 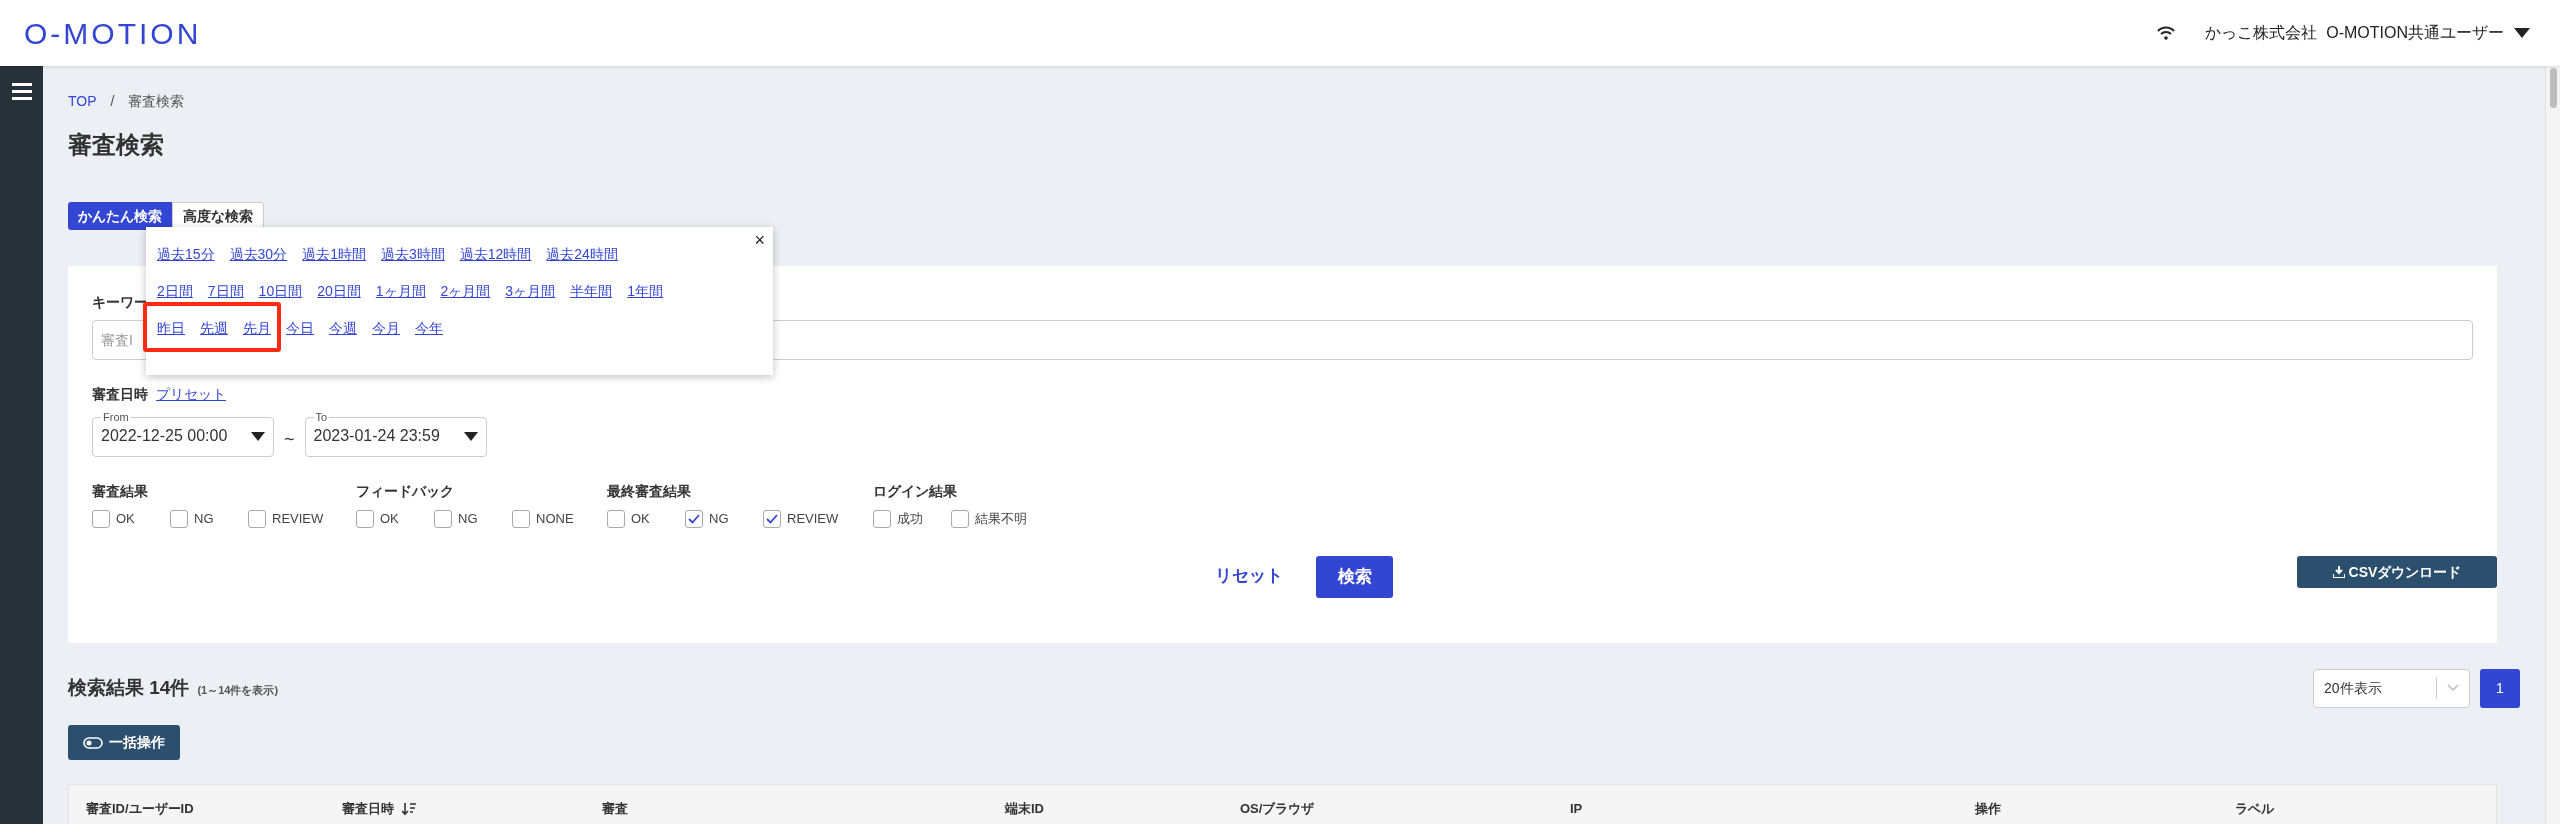 What do you see at coordinates (2500, 688) in the screenshot?
I see `page-button: 1` at bounding box center [2500, 688].